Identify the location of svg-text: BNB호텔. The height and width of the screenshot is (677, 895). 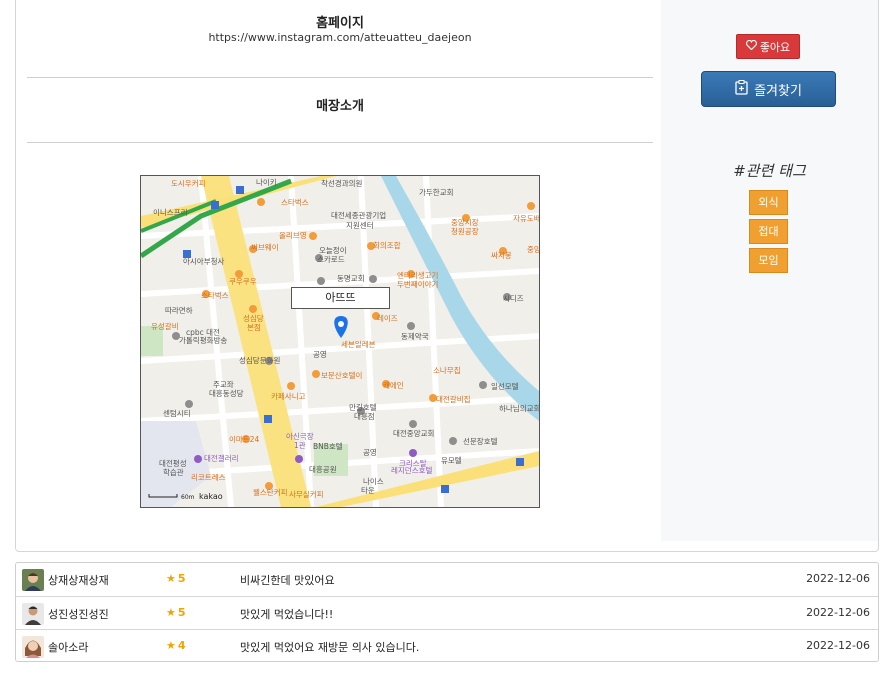
(328, 446).